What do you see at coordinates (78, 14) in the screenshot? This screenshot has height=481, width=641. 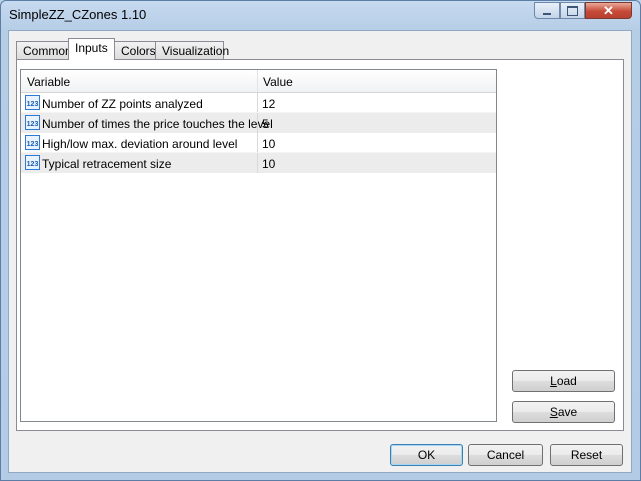 I see `window-title: SimpleZZ_CZones 1.10` at bounding box center [78, 14].